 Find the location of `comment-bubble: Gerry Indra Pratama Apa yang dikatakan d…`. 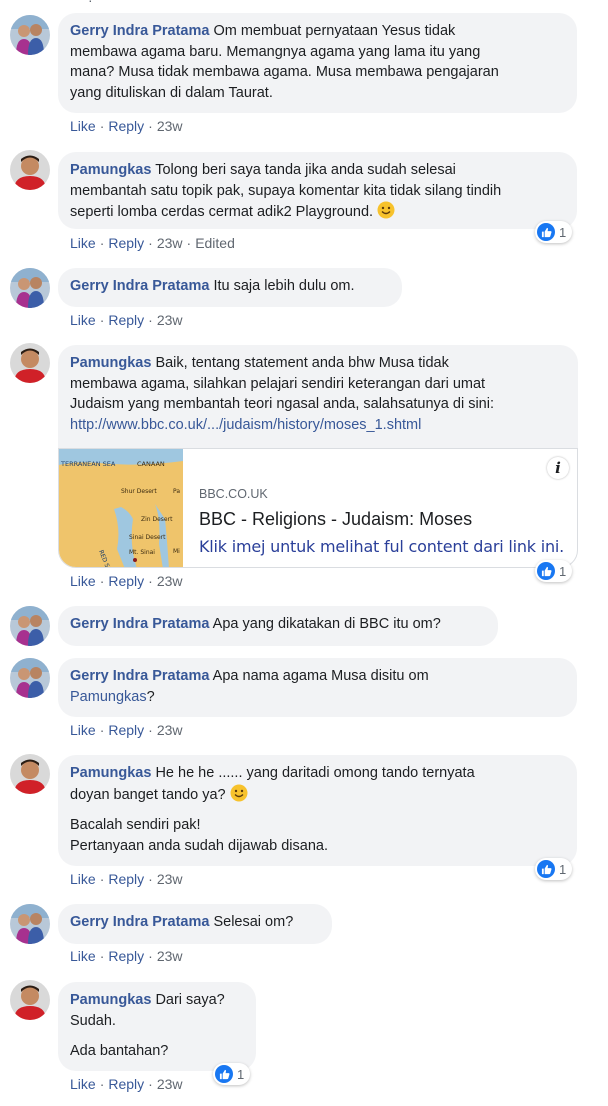

comment-bubble: Gerry Indra Pratama Apa yang dikatakan d… is located at coordinates (278, 626).